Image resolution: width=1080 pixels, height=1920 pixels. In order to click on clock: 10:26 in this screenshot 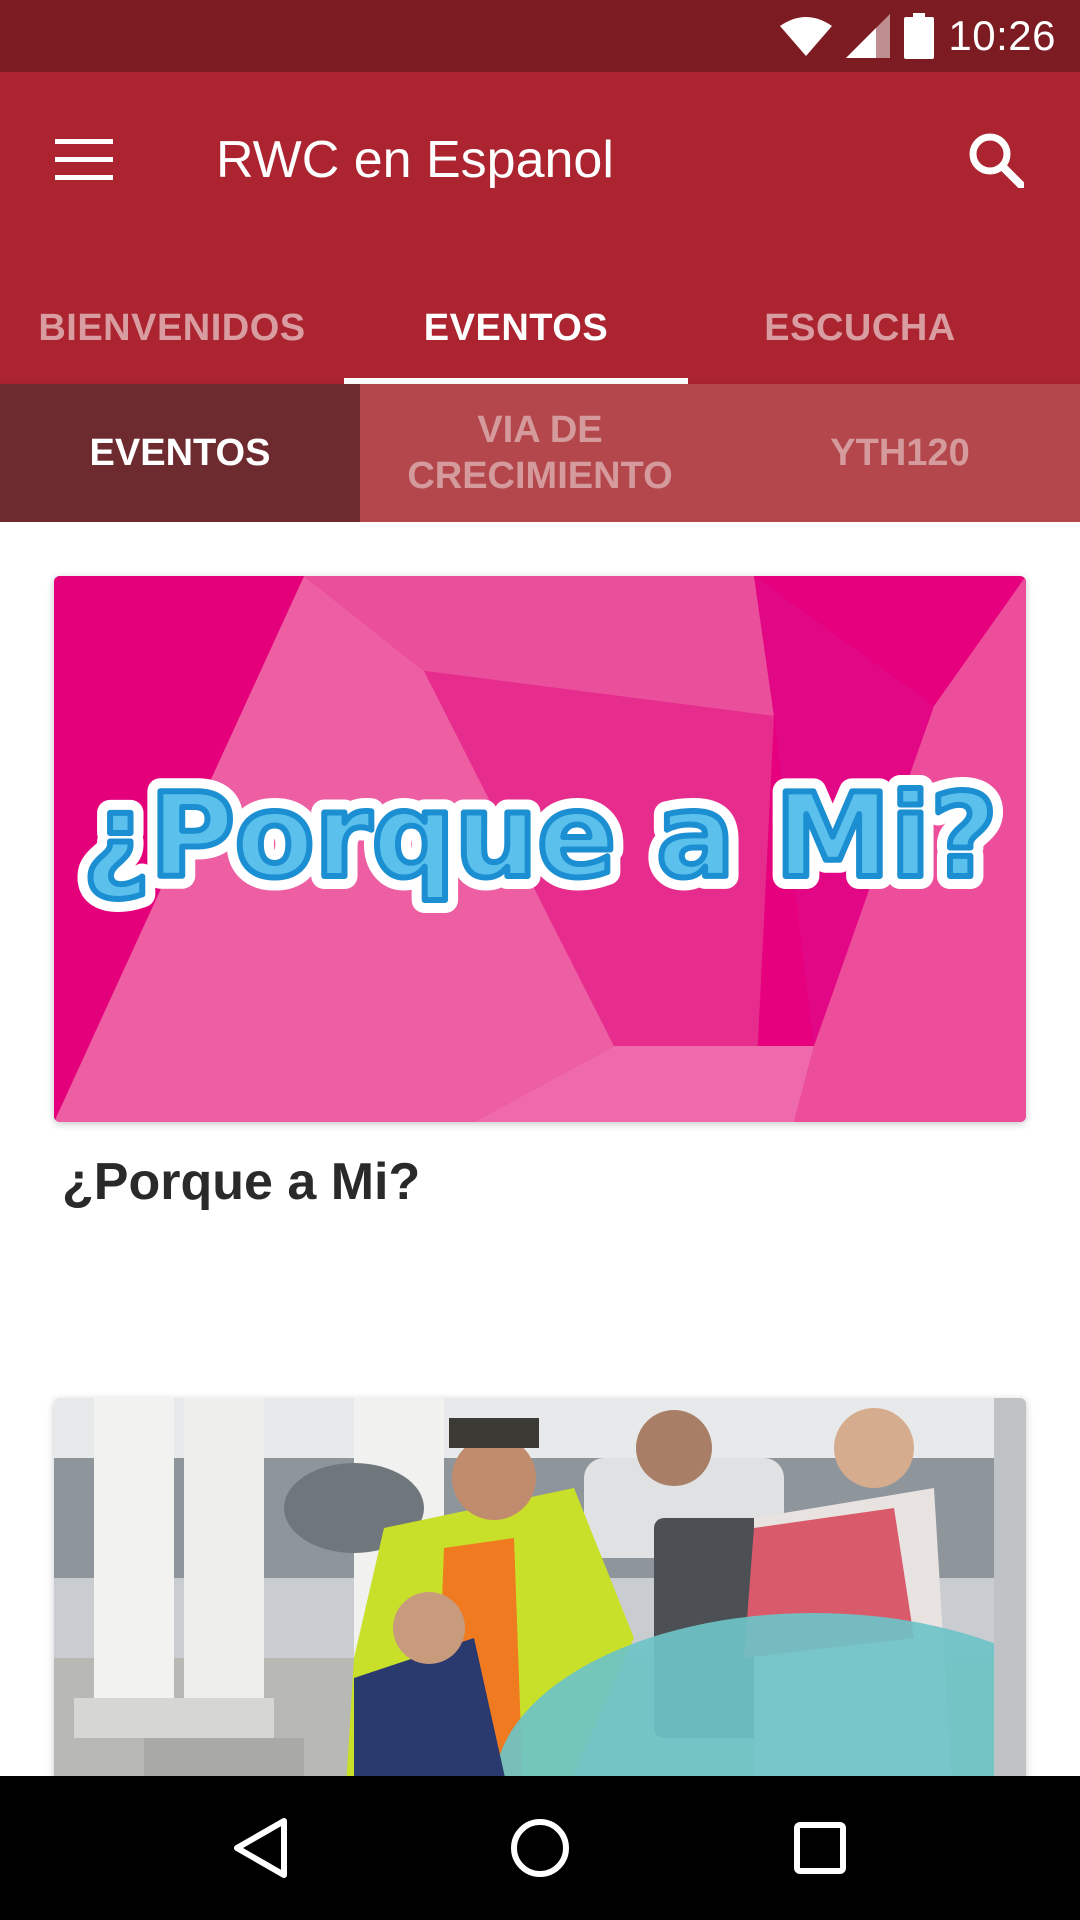, I will do `click(1002, 35)`.